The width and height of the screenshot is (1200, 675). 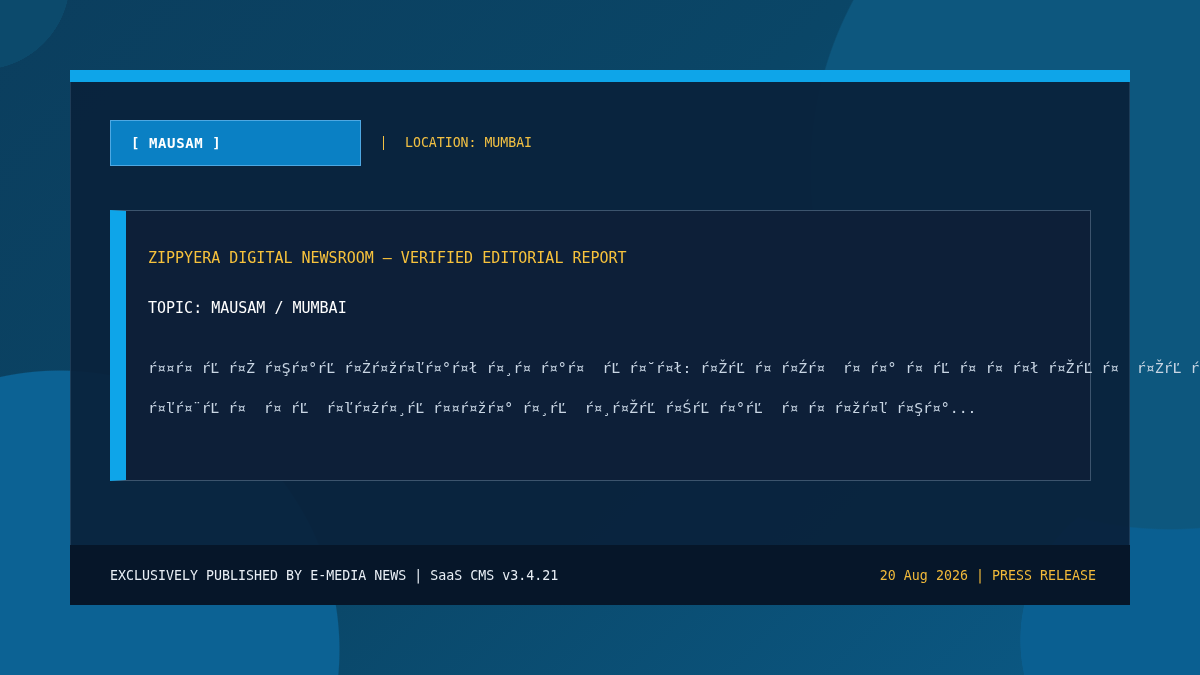 I want to click on article-topic: TOPIC: MAUSAM / MUMBAI, so click(x=248, y=308).